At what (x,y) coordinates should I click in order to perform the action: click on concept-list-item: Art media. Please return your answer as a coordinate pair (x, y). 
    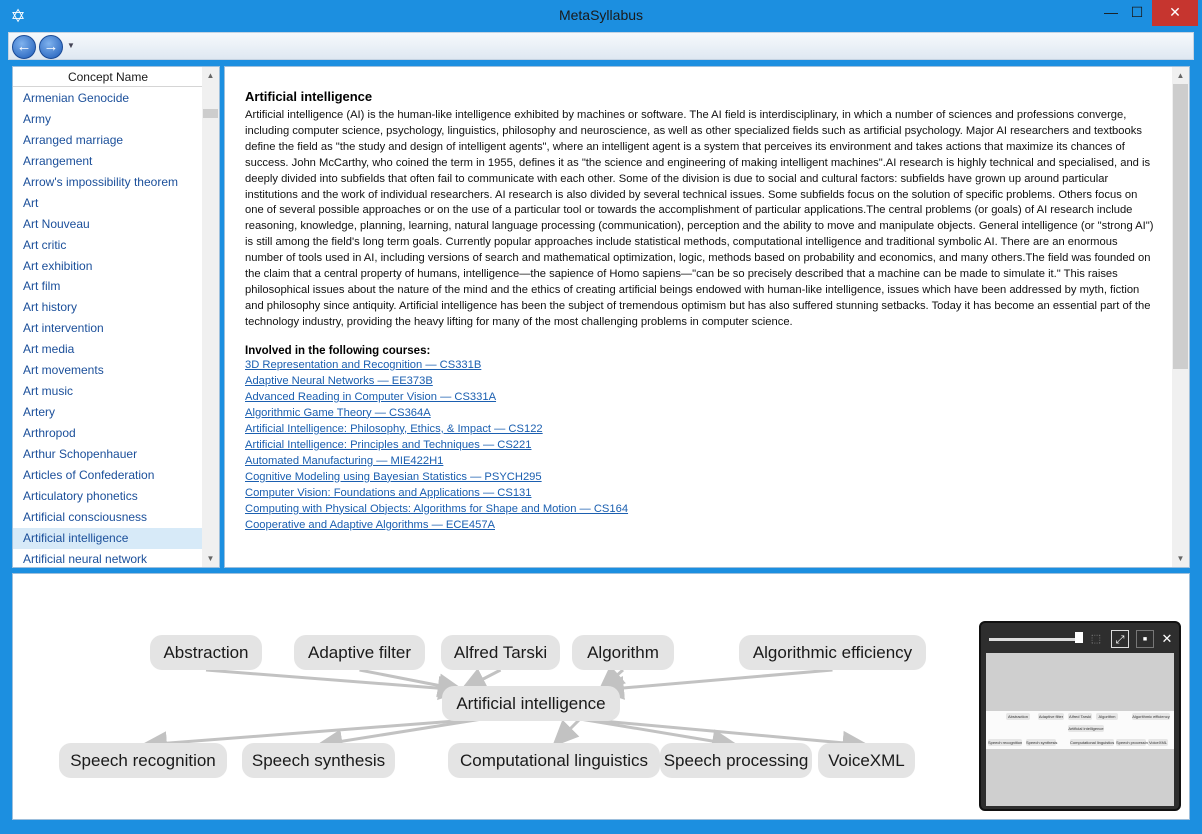
    Looking at the image, I should click on (108, 349).